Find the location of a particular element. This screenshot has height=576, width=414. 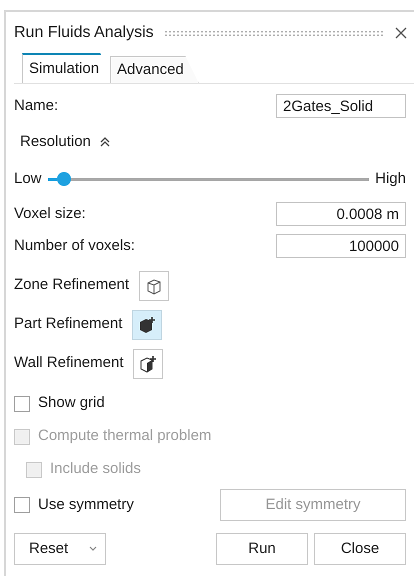

checkbox-label: Compute thermal problem is located at coordinates (125, 436).